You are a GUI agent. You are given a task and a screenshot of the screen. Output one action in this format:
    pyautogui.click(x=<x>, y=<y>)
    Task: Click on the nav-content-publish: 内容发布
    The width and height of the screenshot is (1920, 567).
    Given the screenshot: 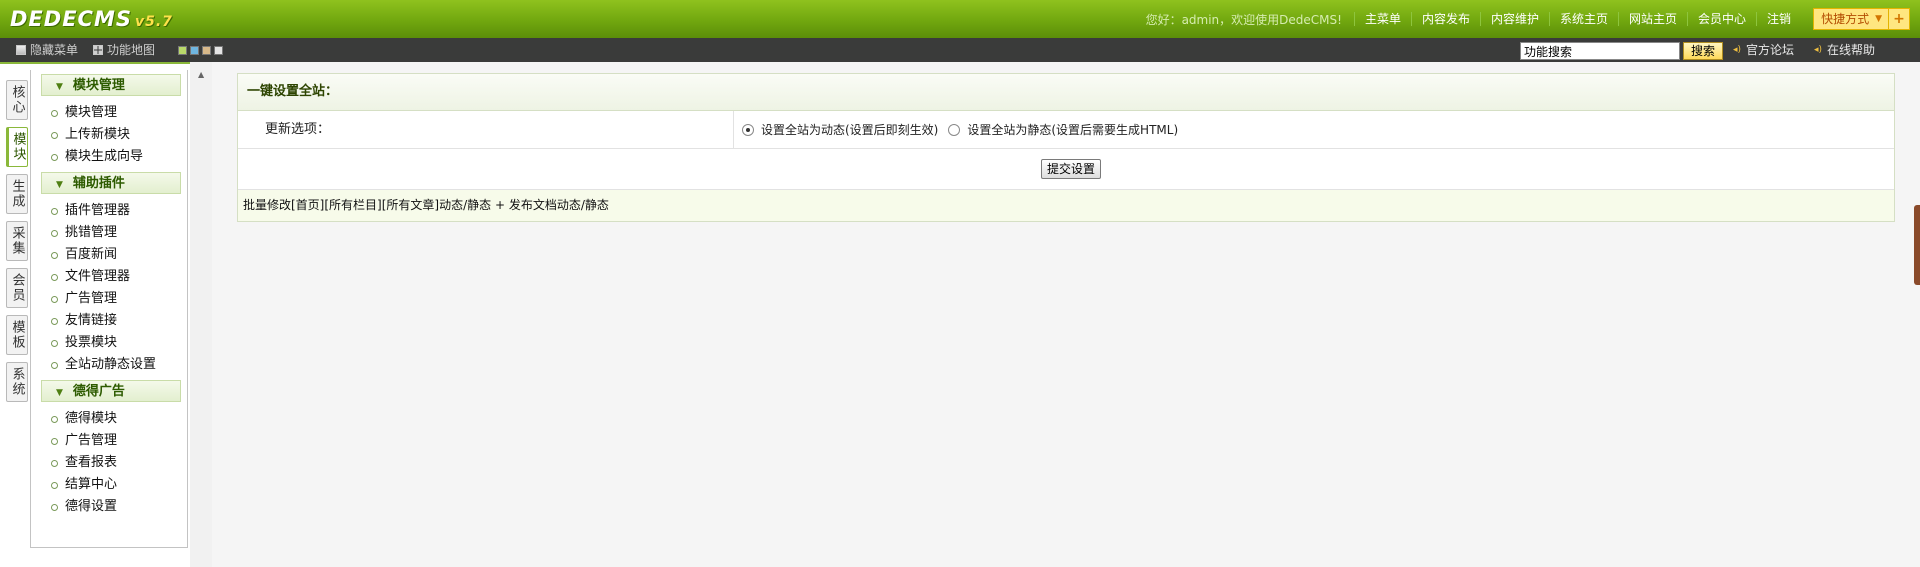 What is the action you would take?
    pyautogui.click(x=1445, y=19)
    